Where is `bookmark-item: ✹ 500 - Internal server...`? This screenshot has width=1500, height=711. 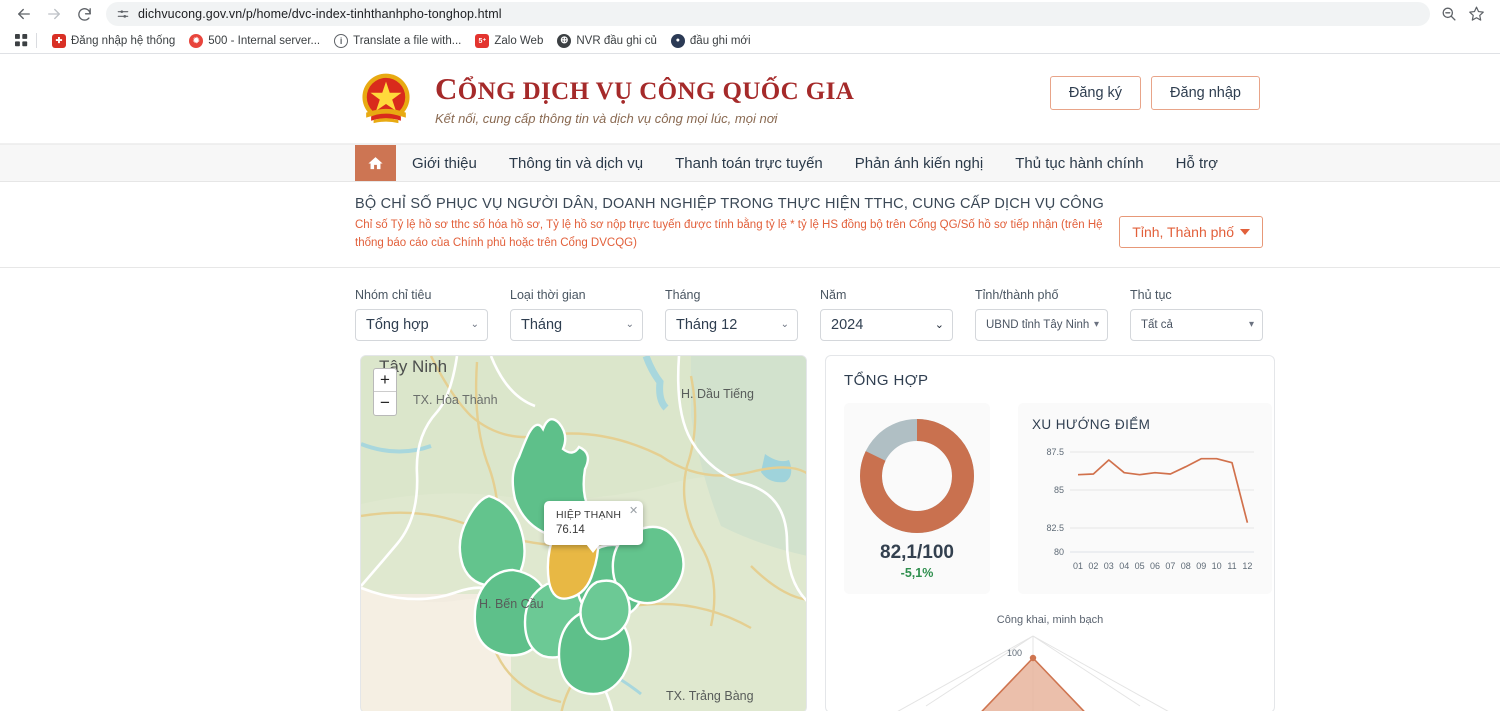 bookmark-item: ✹ 500 - Internal server... is located at coordinates (254, 41).